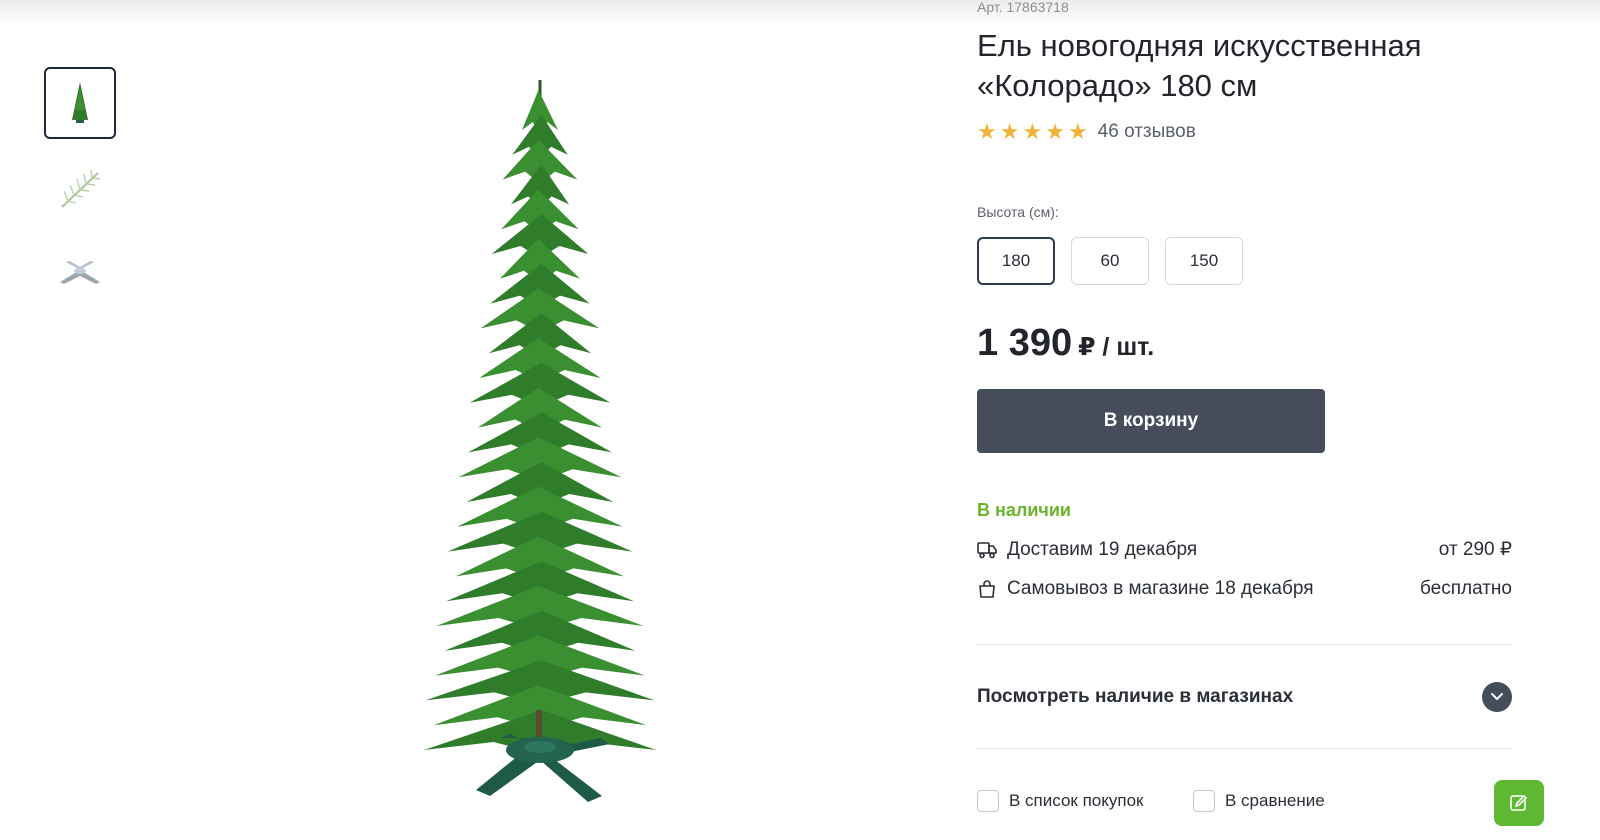 The height and width of the screenshot is (840, 1600). I want to click on edit-icon, so click(1518, 803).